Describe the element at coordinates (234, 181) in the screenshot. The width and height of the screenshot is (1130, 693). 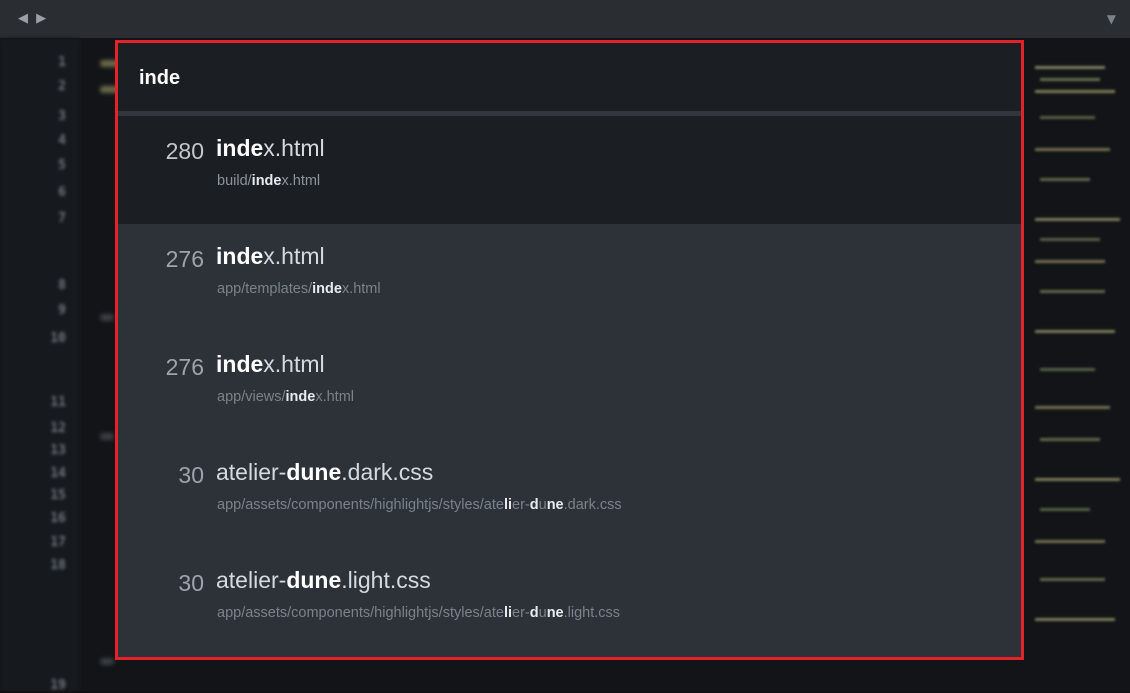
I see `path-pre: build/` at that location.